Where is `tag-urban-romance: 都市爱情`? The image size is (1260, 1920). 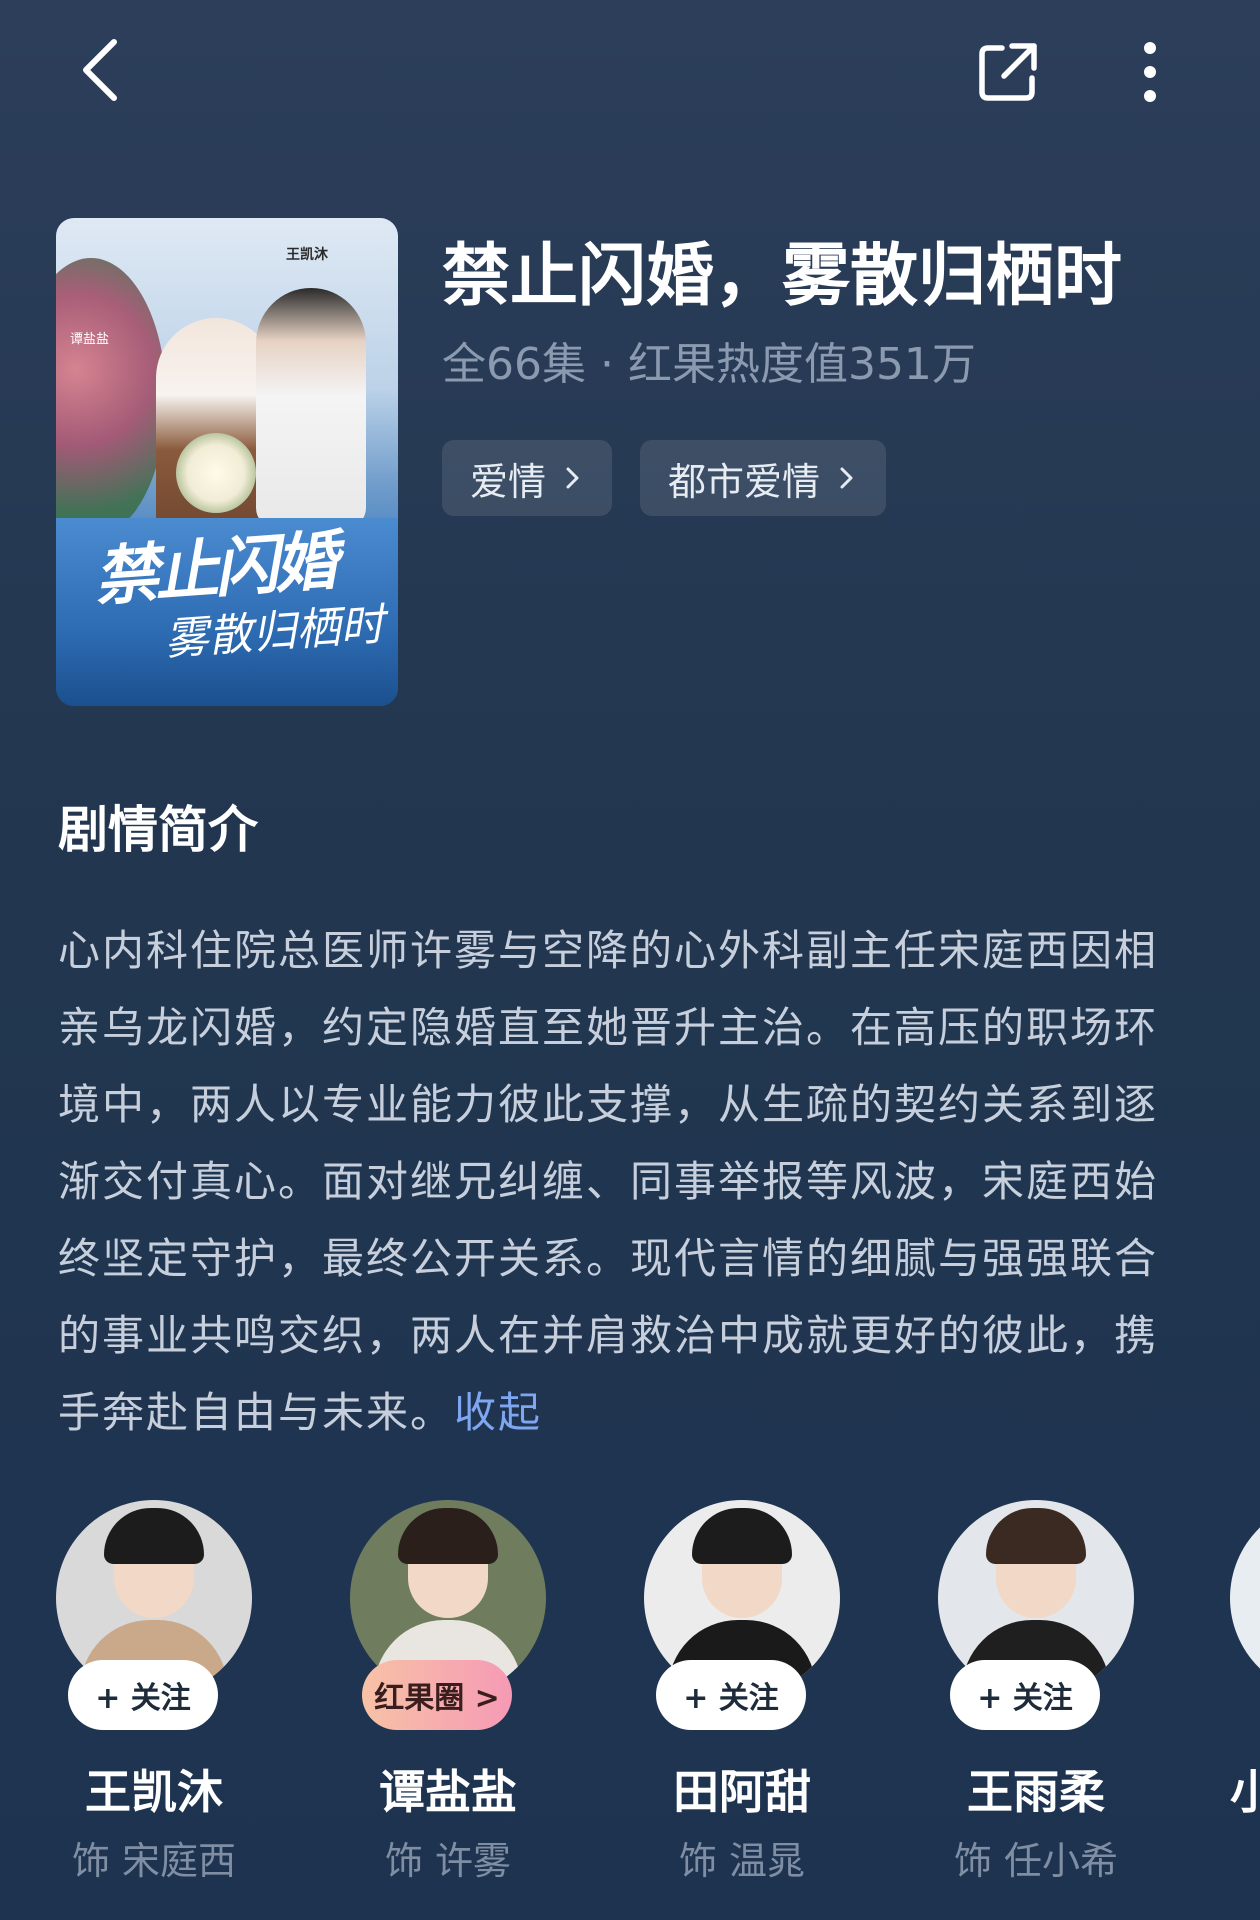
tag-urban-romance: 都市爱情 is located at coordinates (763, 478).